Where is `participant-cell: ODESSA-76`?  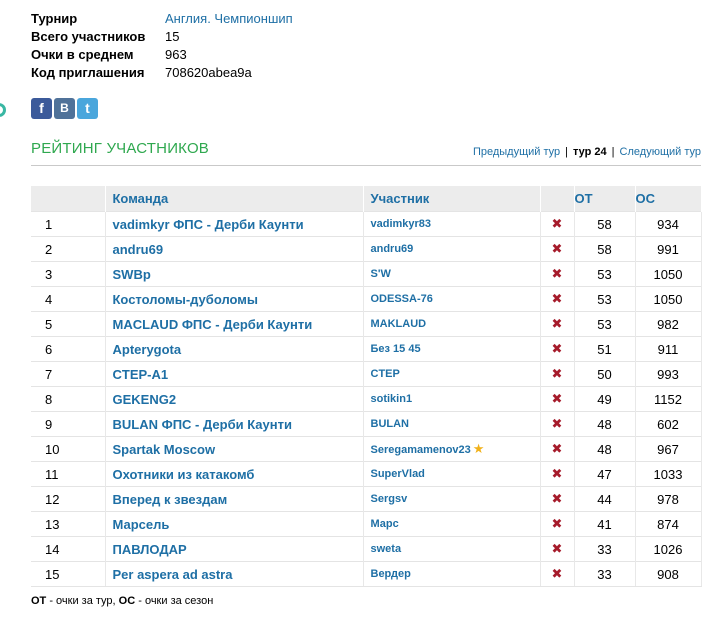 participant-cell: ODESSA-76 is located at coordinates (452, 299).